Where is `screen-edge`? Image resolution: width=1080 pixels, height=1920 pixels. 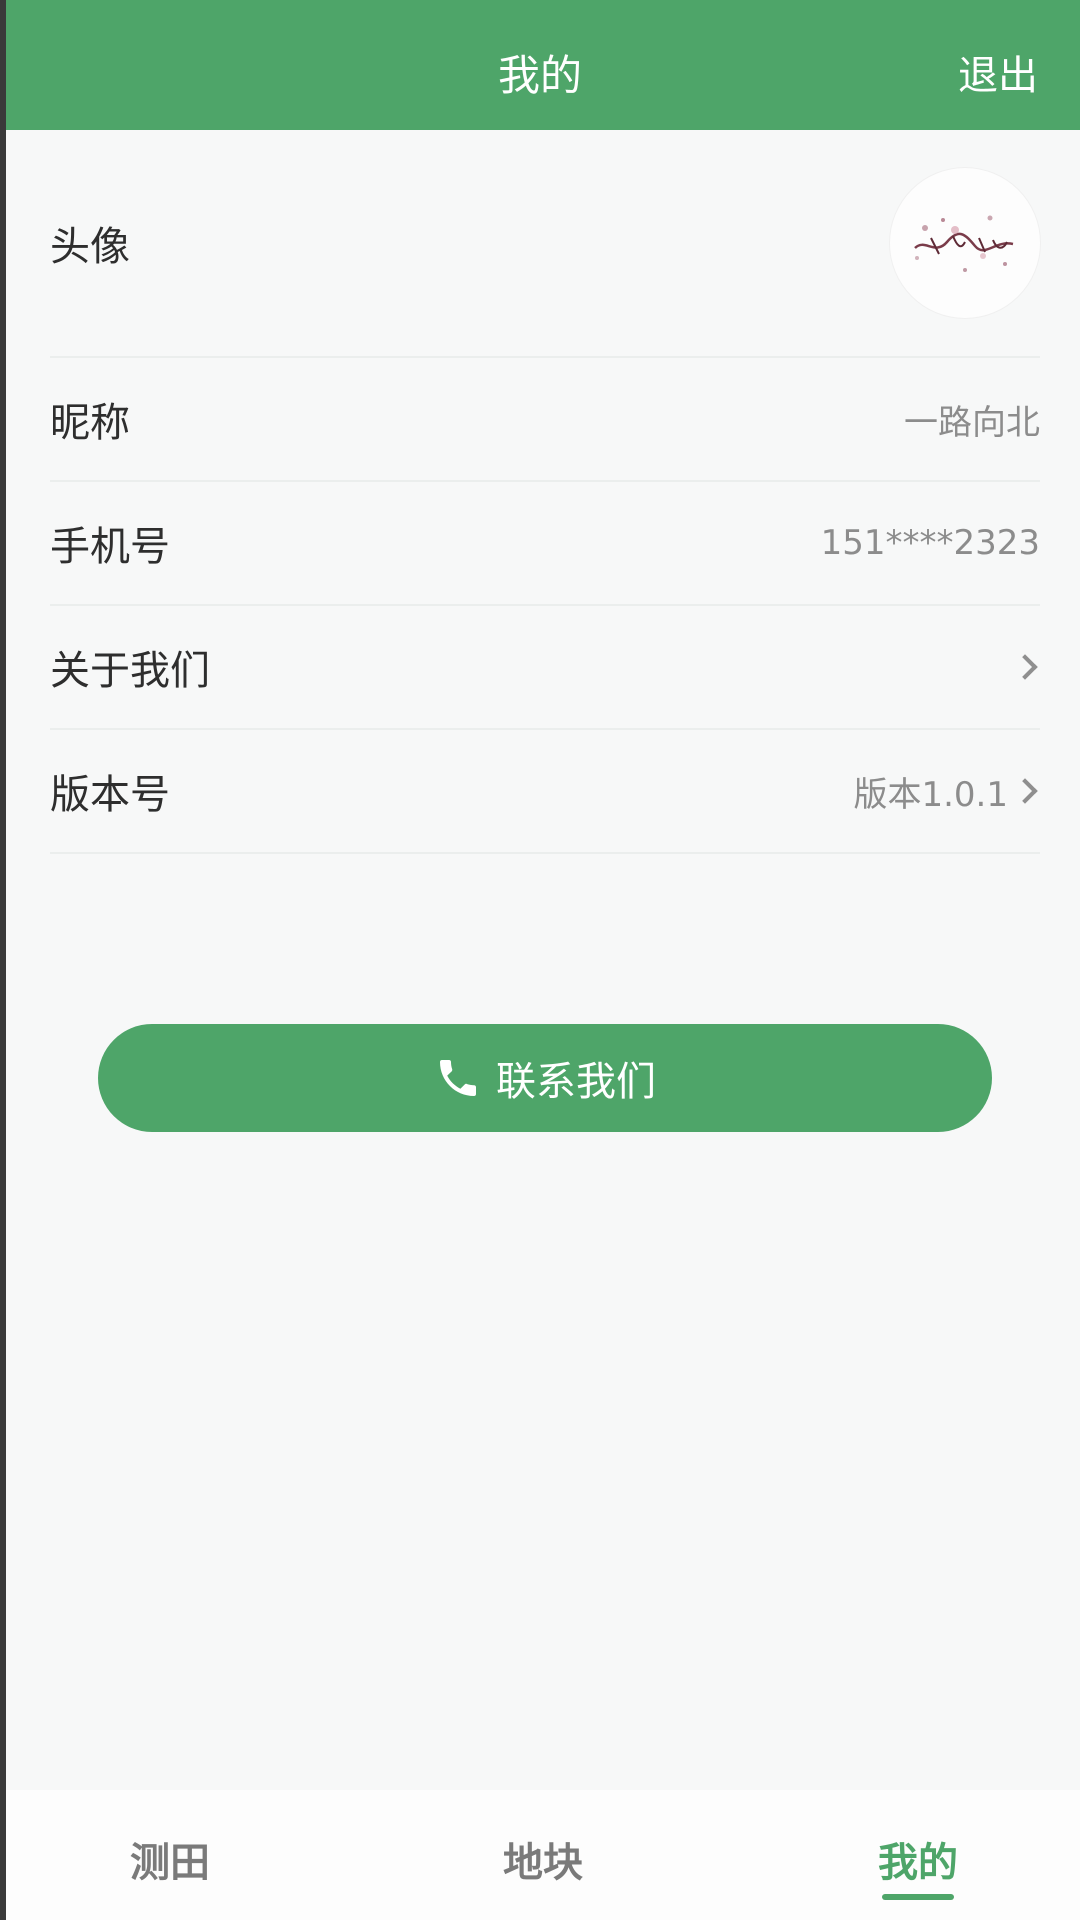
screen-edge is located at coordinates (3, 960).